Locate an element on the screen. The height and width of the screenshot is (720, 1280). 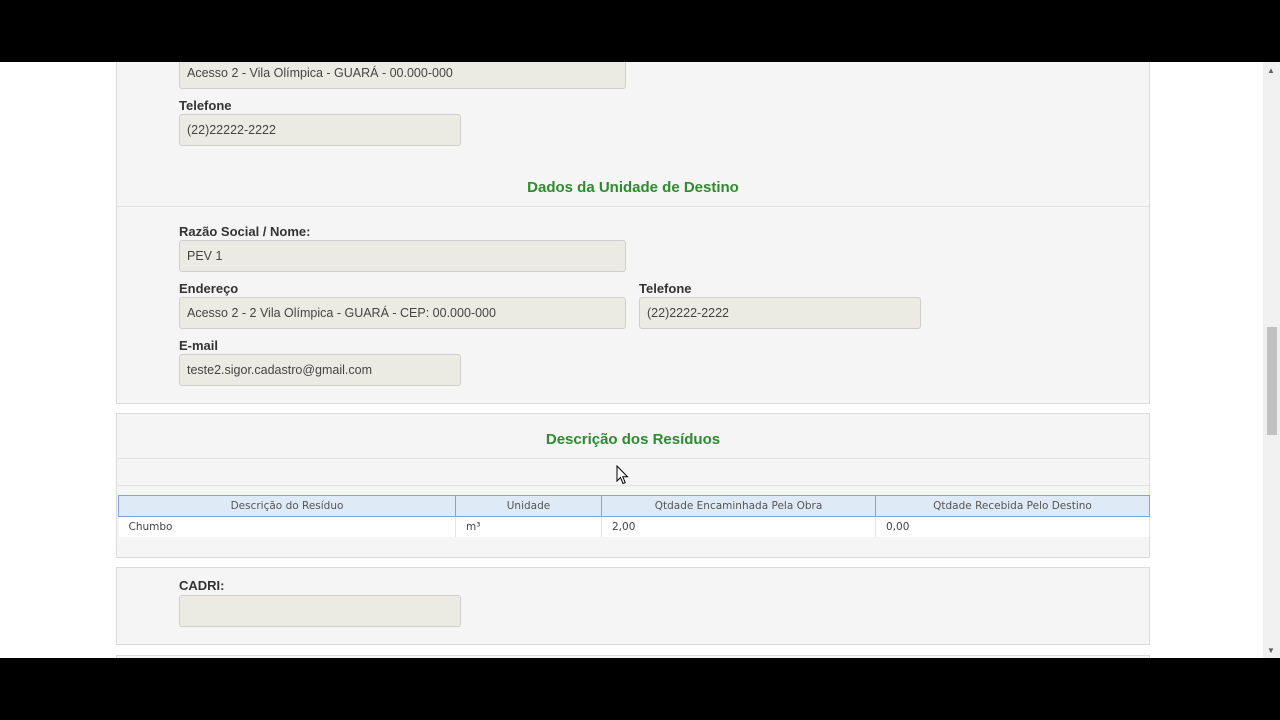
cadri-panel: CADRI: is located at coordinates (633, 606).